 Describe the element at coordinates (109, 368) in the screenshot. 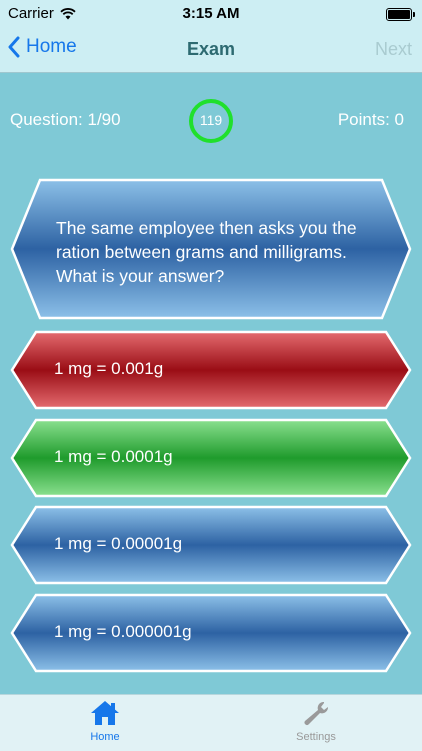

I see `answer-1-label: 1 mg = 0.001g` at that location.